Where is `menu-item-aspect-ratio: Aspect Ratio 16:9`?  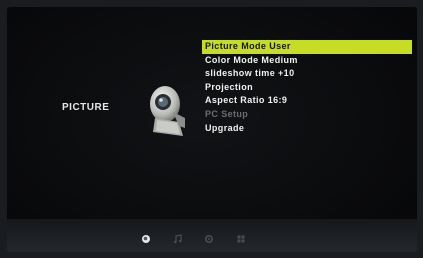
menu-item-aspect-ratio: Aspect Ratio 16:9 is located at coordinates (307, 101).